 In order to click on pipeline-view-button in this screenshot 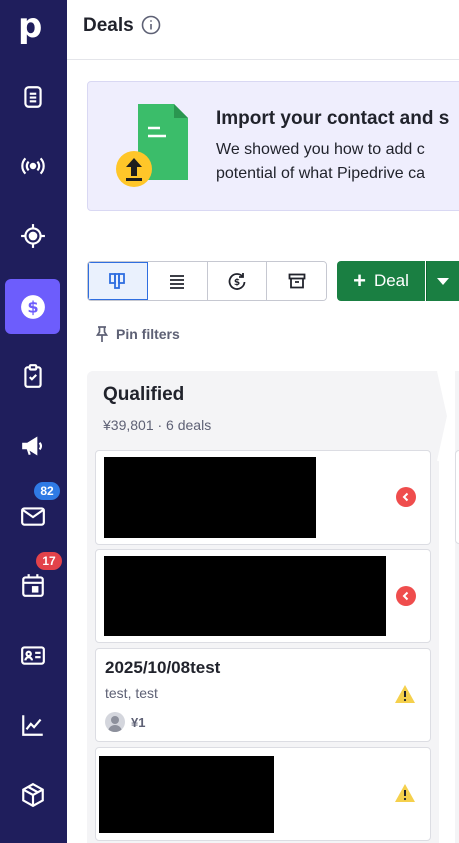, I will do `click(118, 281)`.